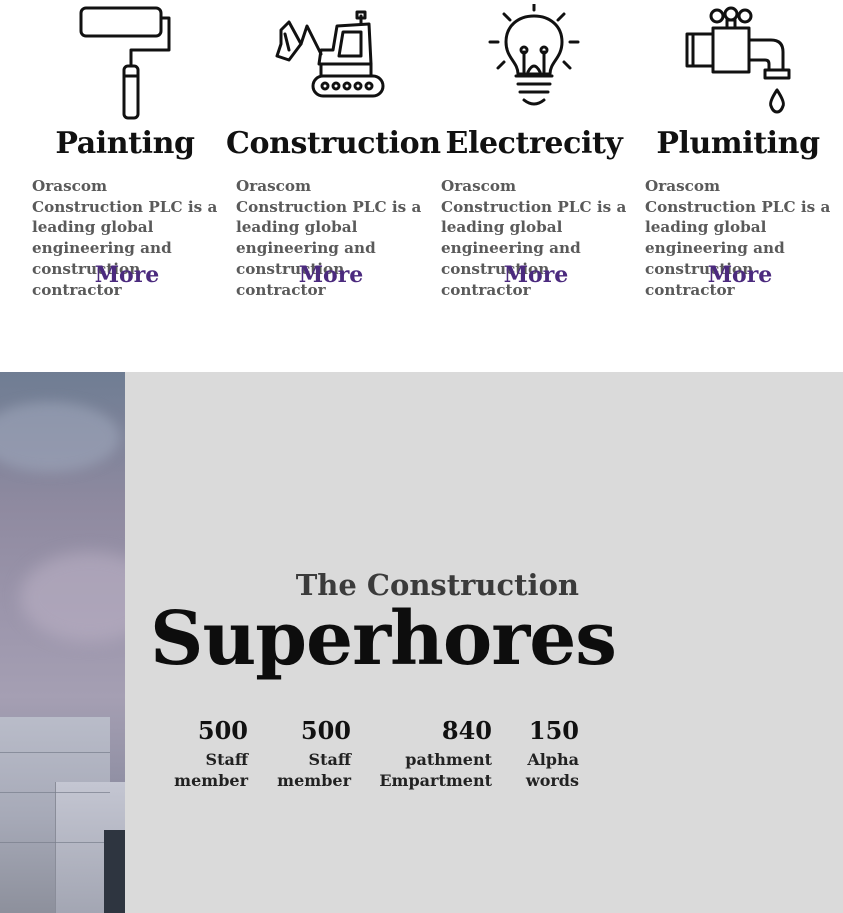 Image resolution: width=843 pixels, height=913 pixels. I want to click on stat-value: 840, so click(466, 730).